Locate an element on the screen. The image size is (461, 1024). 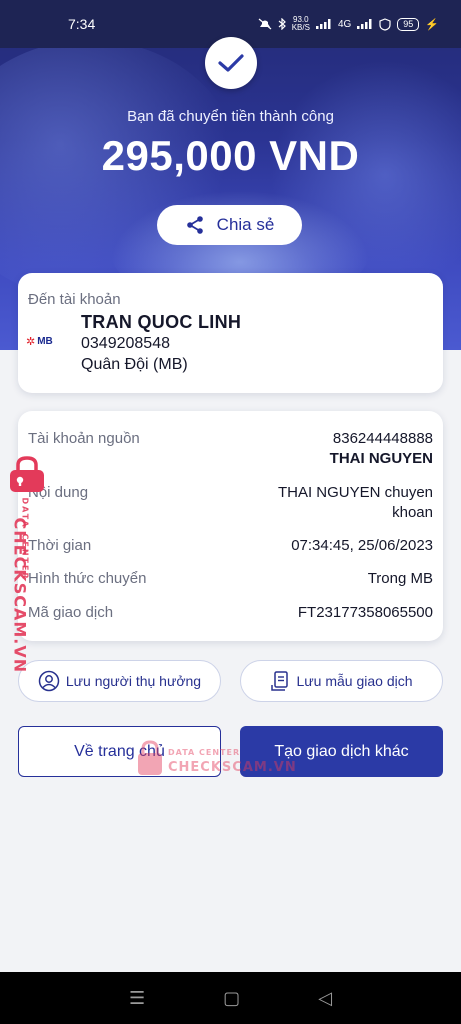
bluetooth-icon is located at coordinates (282, 24).